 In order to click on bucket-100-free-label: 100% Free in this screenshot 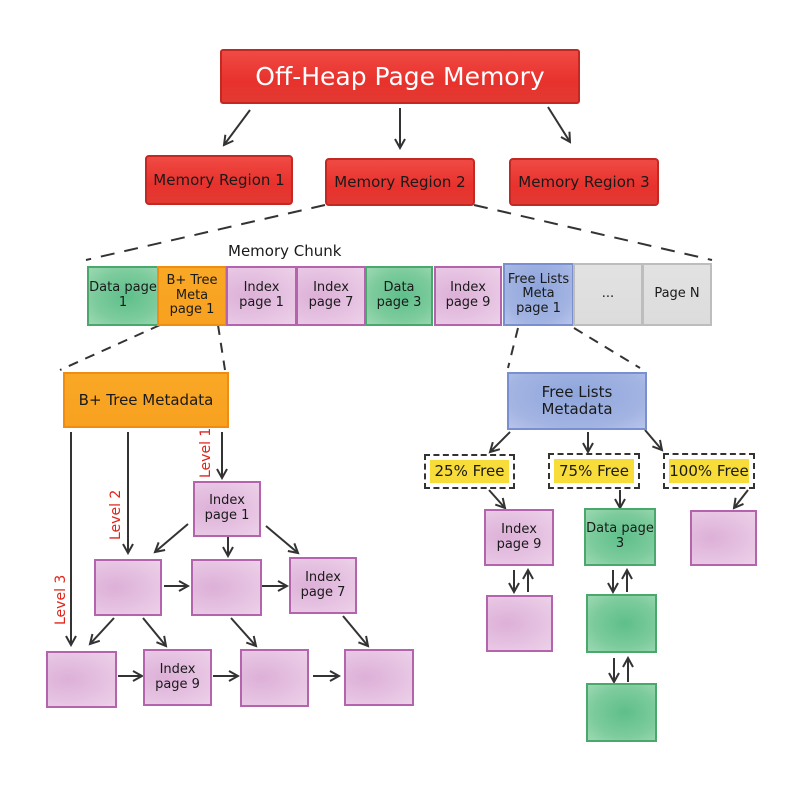, I will do `click(709, 471)`.